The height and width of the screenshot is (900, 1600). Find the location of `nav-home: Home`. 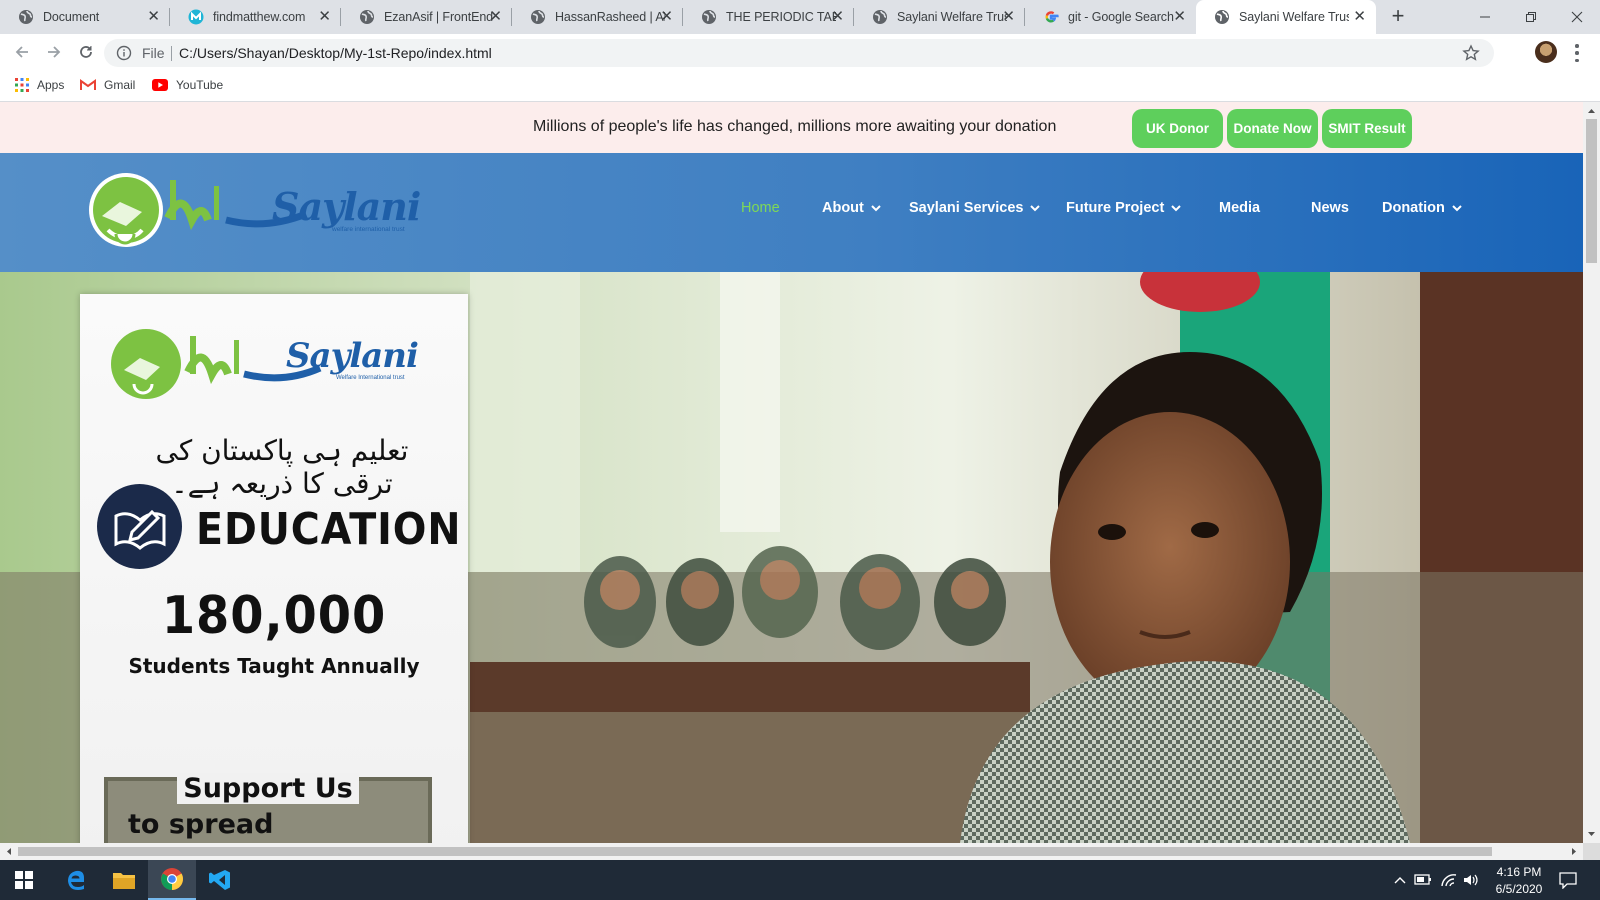

nav-home: Home is located at coordinates (760, 208).